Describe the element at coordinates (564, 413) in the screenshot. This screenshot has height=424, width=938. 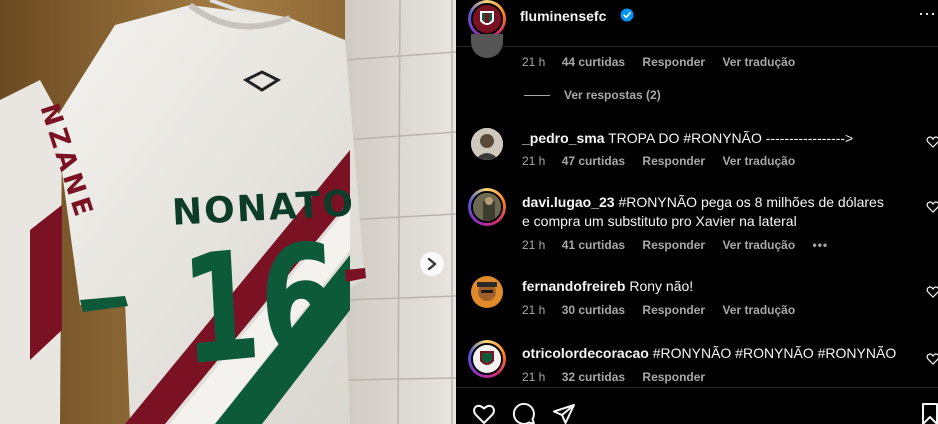
I see `share-send-icon` at that location.